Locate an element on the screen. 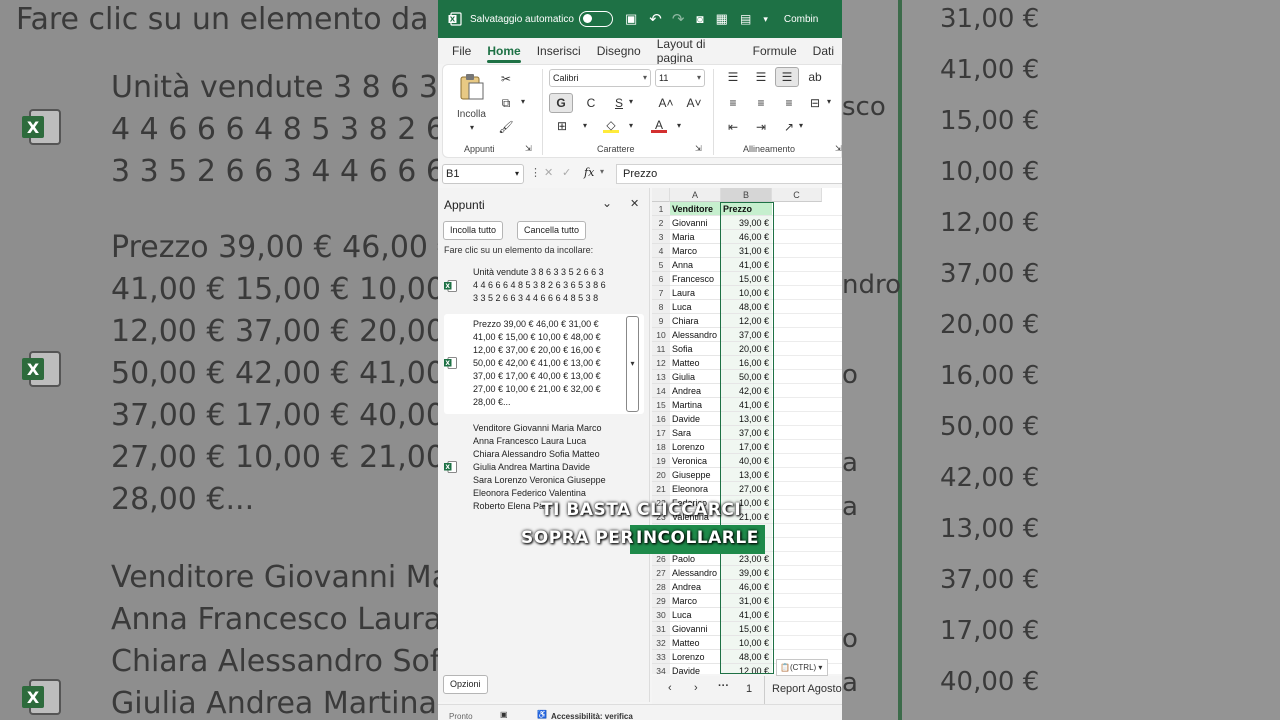  tab-home: Home is located at coordinates (503, 53).